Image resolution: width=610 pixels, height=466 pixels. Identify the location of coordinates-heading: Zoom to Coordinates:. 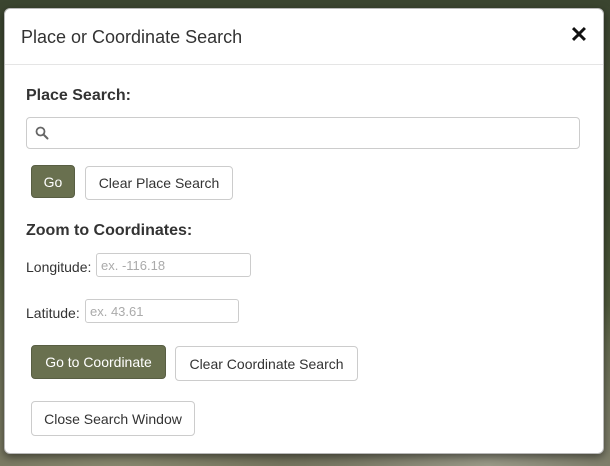
(109, 230).